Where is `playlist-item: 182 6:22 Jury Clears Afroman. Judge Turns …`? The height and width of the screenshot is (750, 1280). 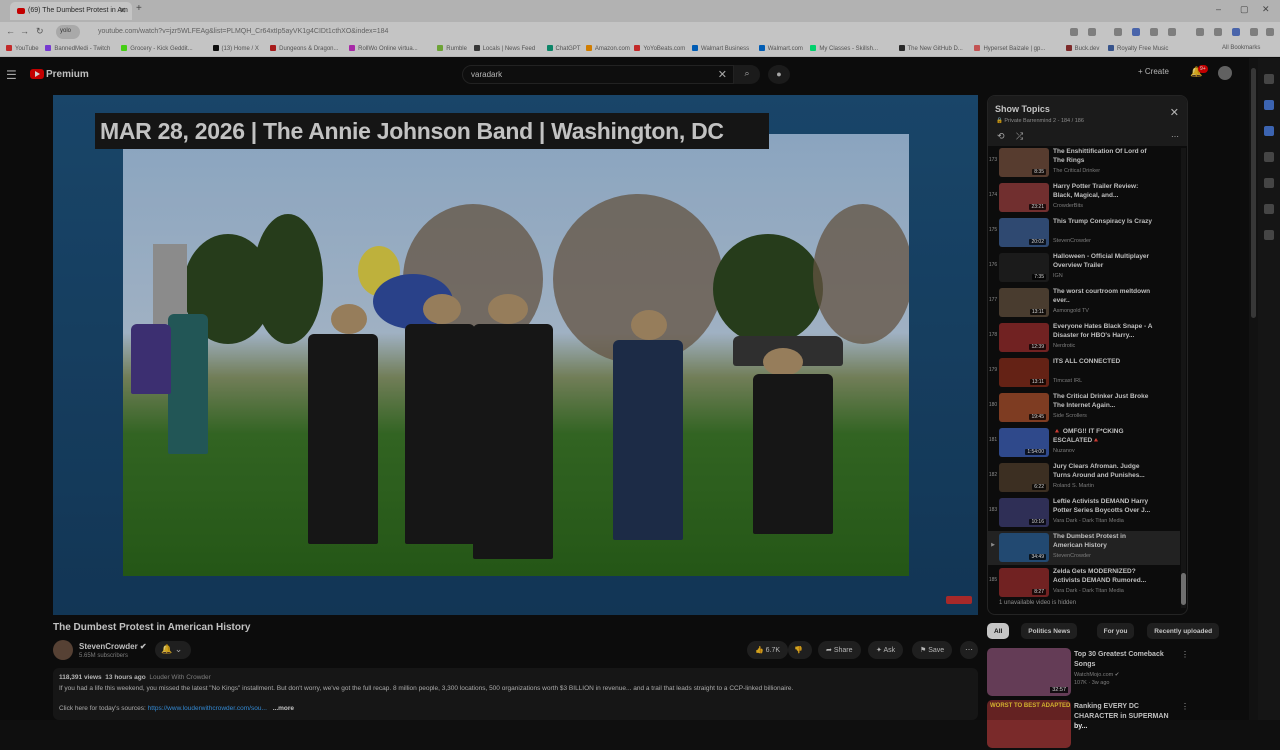 playlist-item: 182 6:22 Jury Clears Afroman. Judge Turns … is located at coordinates (1084, 478).